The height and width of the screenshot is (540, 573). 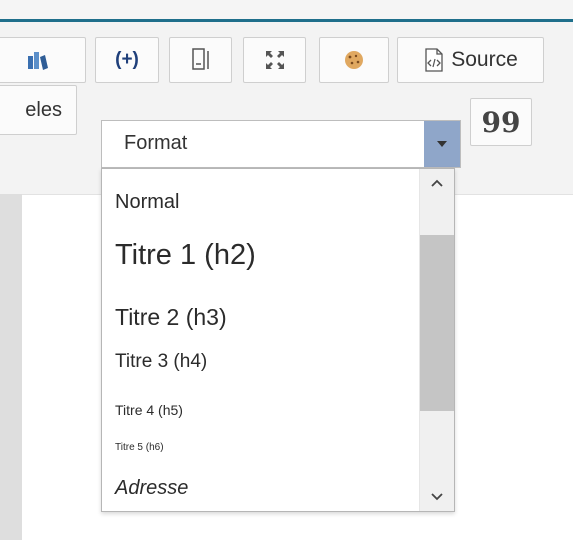 I want to click on source-button: Source, so click(x=470, y=60).